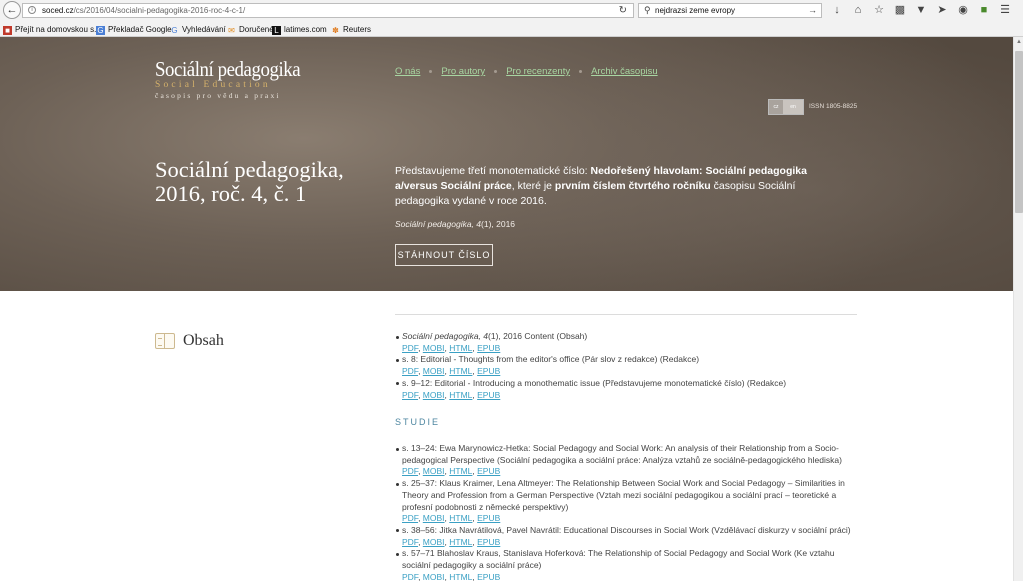  What do you see at coordinates (174, 30) in the screenshot?
I see `google-icon: G` at bounding box center [174, 30].